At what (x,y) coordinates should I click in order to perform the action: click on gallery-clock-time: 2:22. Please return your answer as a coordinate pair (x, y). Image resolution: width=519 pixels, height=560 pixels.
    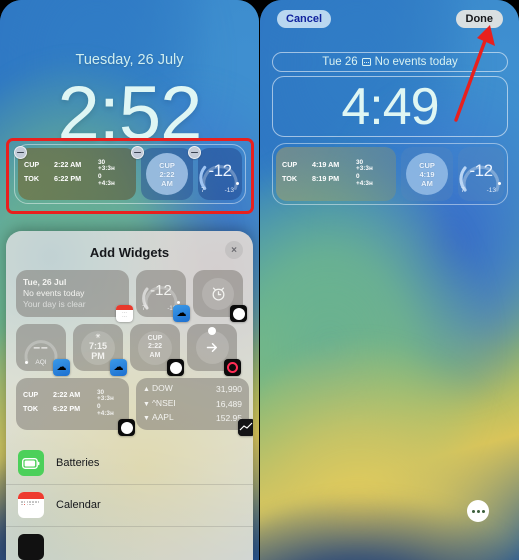
    Looking at the image, I should click on (154, 347).